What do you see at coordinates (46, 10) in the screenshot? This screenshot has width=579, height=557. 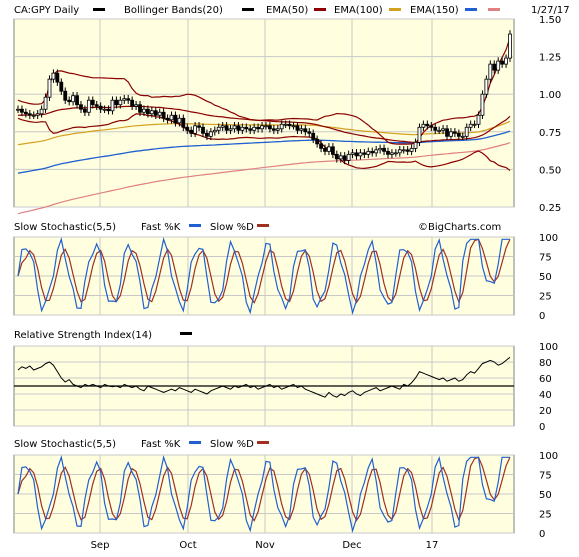 I see `legend-symbol-label: CA:GPY Daily` at bounding box center [46, 10].